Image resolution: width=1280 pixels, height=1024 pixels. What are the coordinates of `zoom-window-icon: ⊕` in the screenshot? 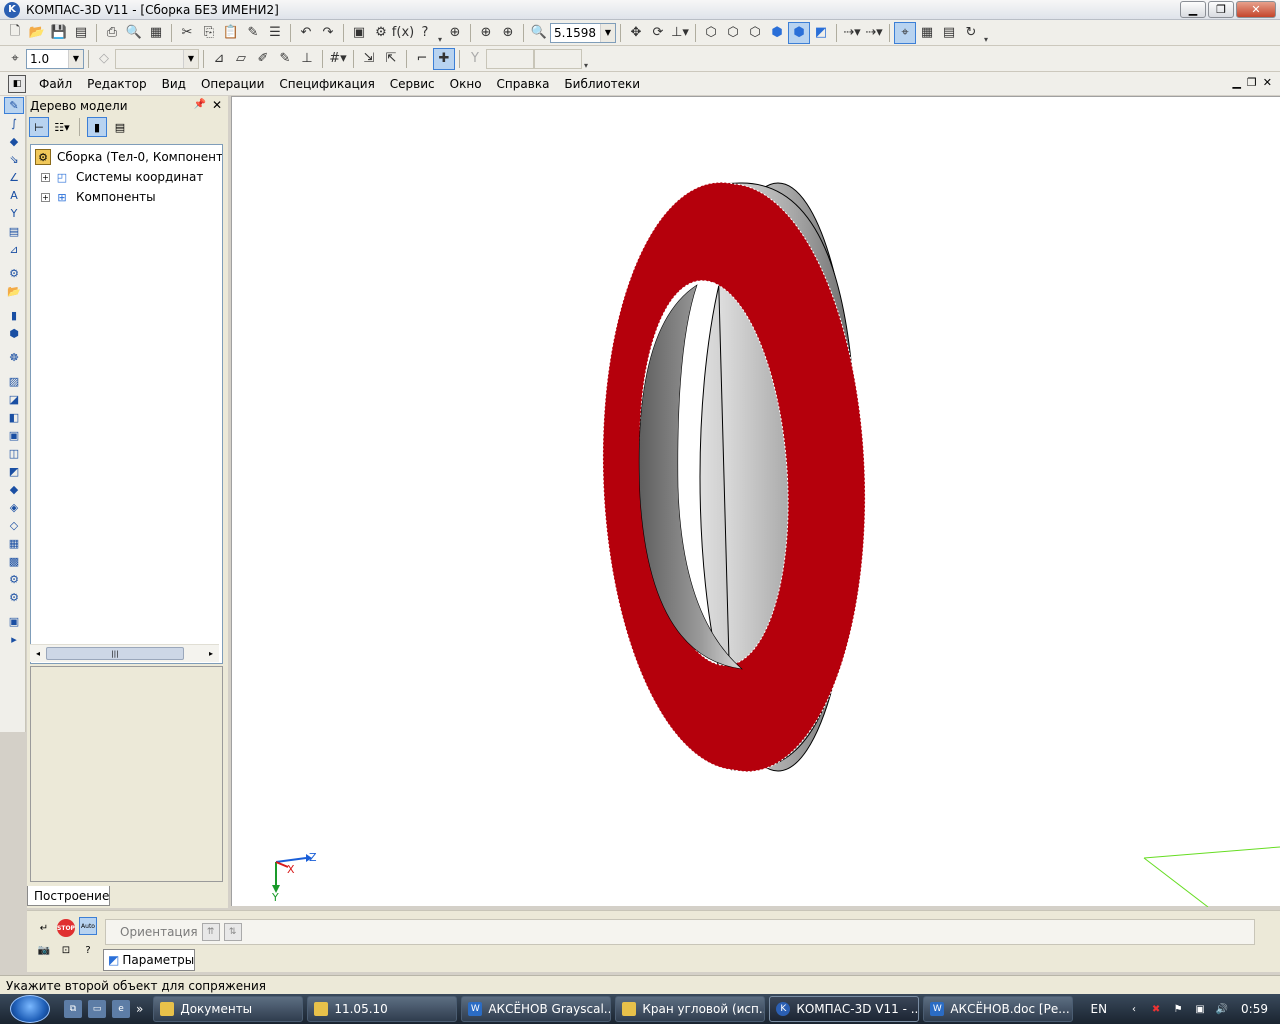 It's located at (486, 33).